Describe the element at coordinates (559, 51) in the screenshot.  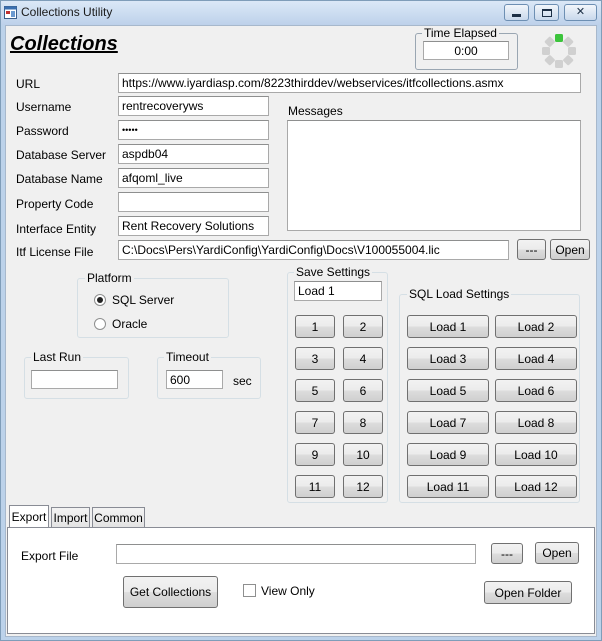
I see `progress-spinner-icon` at that location.